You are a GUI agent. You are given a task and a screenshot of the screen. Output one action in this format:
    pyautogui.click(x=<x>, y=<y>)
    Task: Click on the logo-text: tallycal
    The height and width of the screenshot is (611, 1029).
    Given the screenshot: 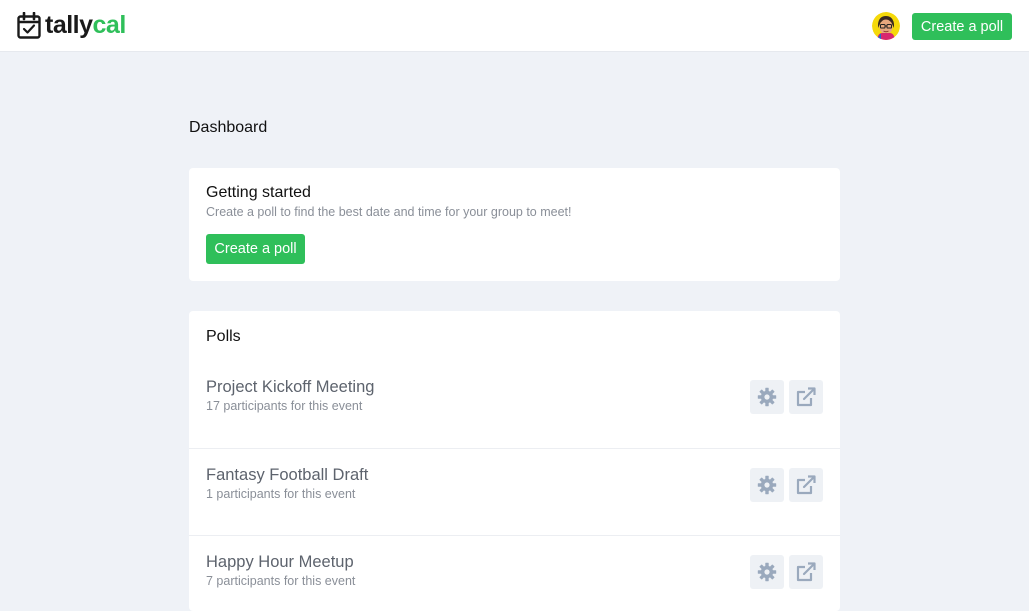 What is the action you would take?
    pyautogui.click(x=85, y=25)
    